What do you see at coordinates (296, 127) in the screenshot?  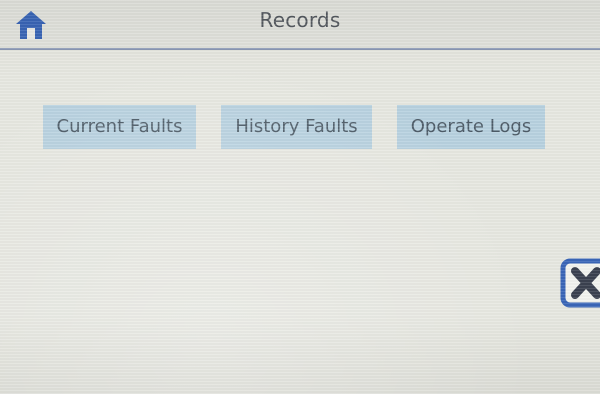 I see `history-faults-button: History Faults` at bounding box center [296, 127].